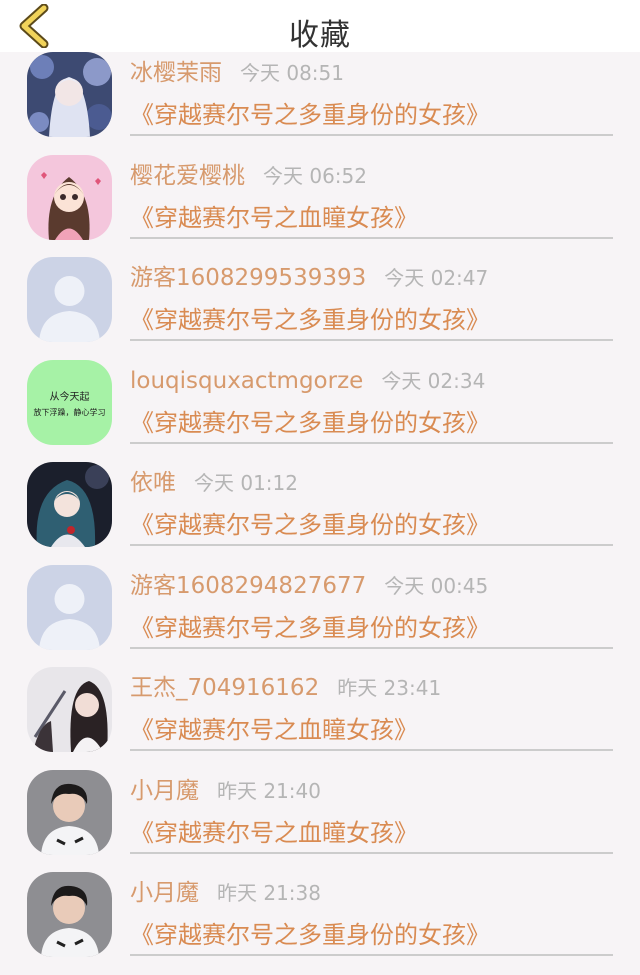 Image resolution: width=640 pixels, height=975 pixels. I want to click on timestamp: 今天 00:45, so click(436, 585).